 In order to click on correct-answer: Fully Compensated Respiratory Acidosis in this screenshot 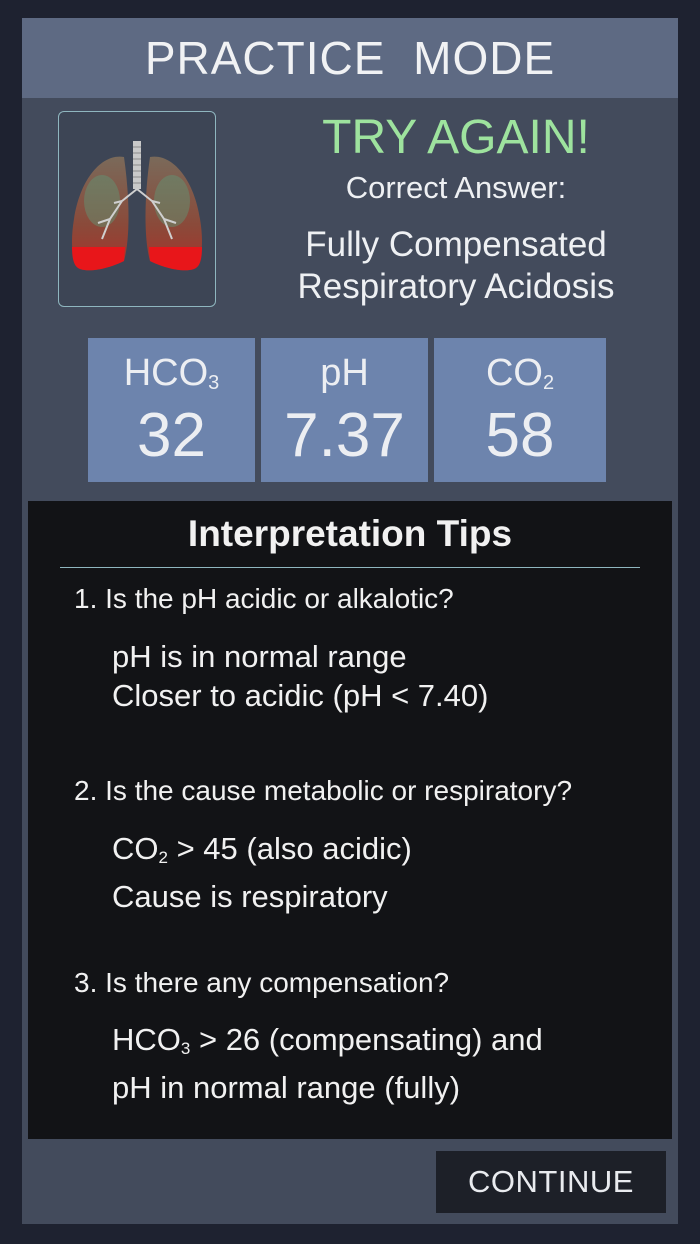, I will do `click(456, 266)`.